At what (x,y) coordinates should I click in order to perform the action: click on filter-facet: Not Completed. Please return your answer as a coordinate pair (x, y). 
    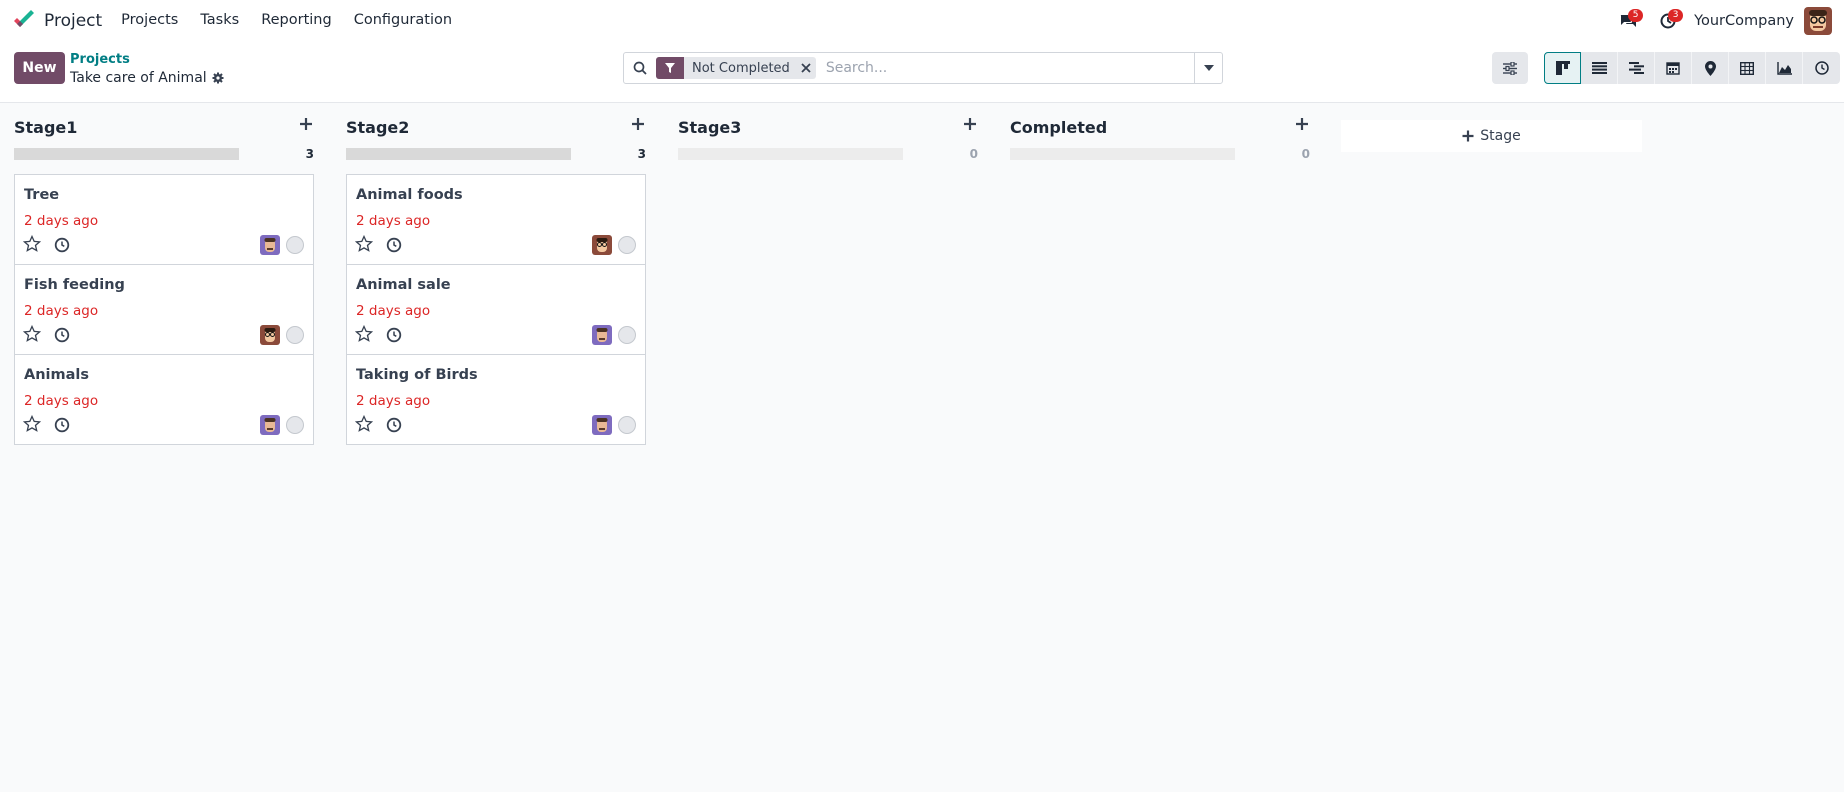
    Looking at the image, I should click on (736, 68).